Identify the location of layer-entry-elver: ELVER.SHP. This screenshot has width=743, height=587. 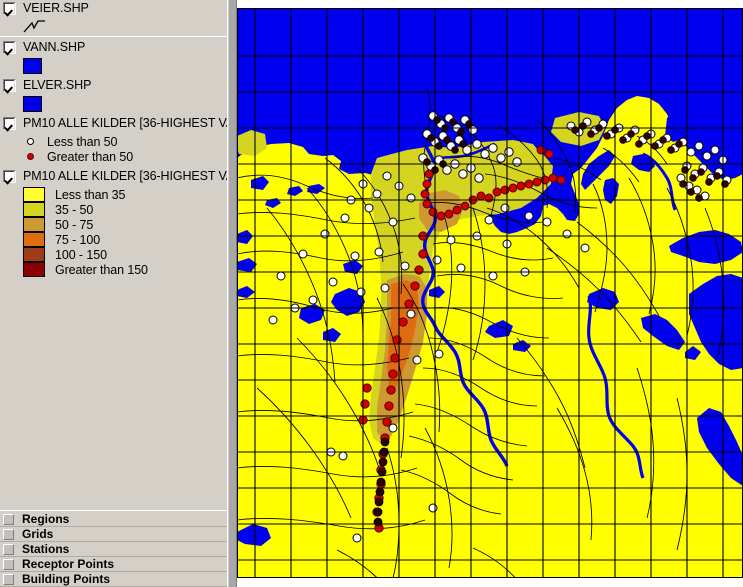
(113, 96).